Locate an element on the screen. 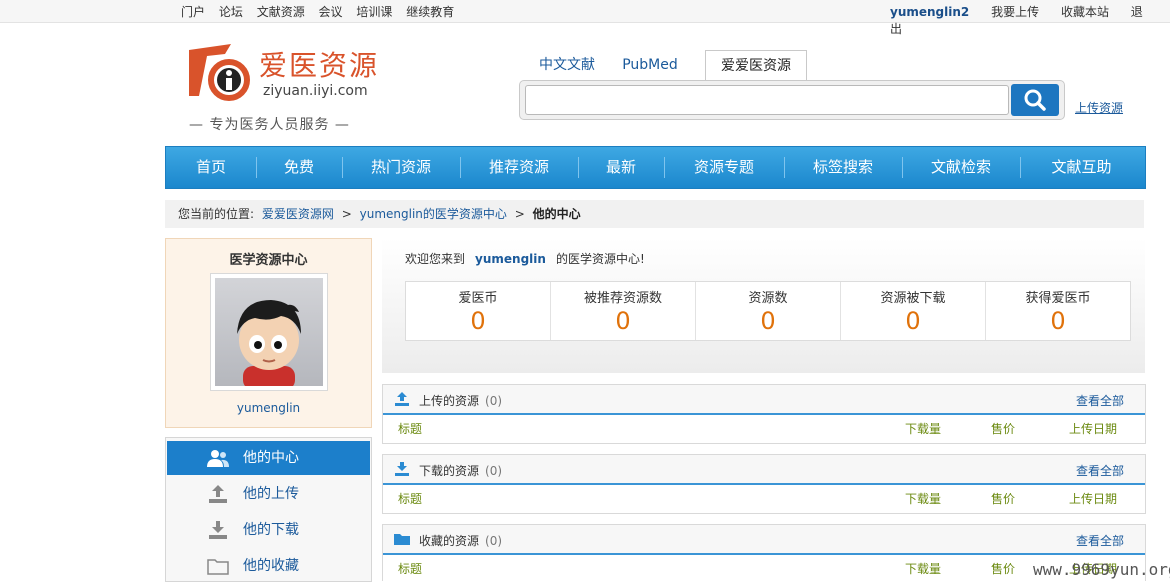 The height and width of the screenshot is (583, 1170). uploaded-resources-panel: 上传的资源 (0) 查看全部 标题 下载量 售价 上传日期 is located at coordinates (764, 414).